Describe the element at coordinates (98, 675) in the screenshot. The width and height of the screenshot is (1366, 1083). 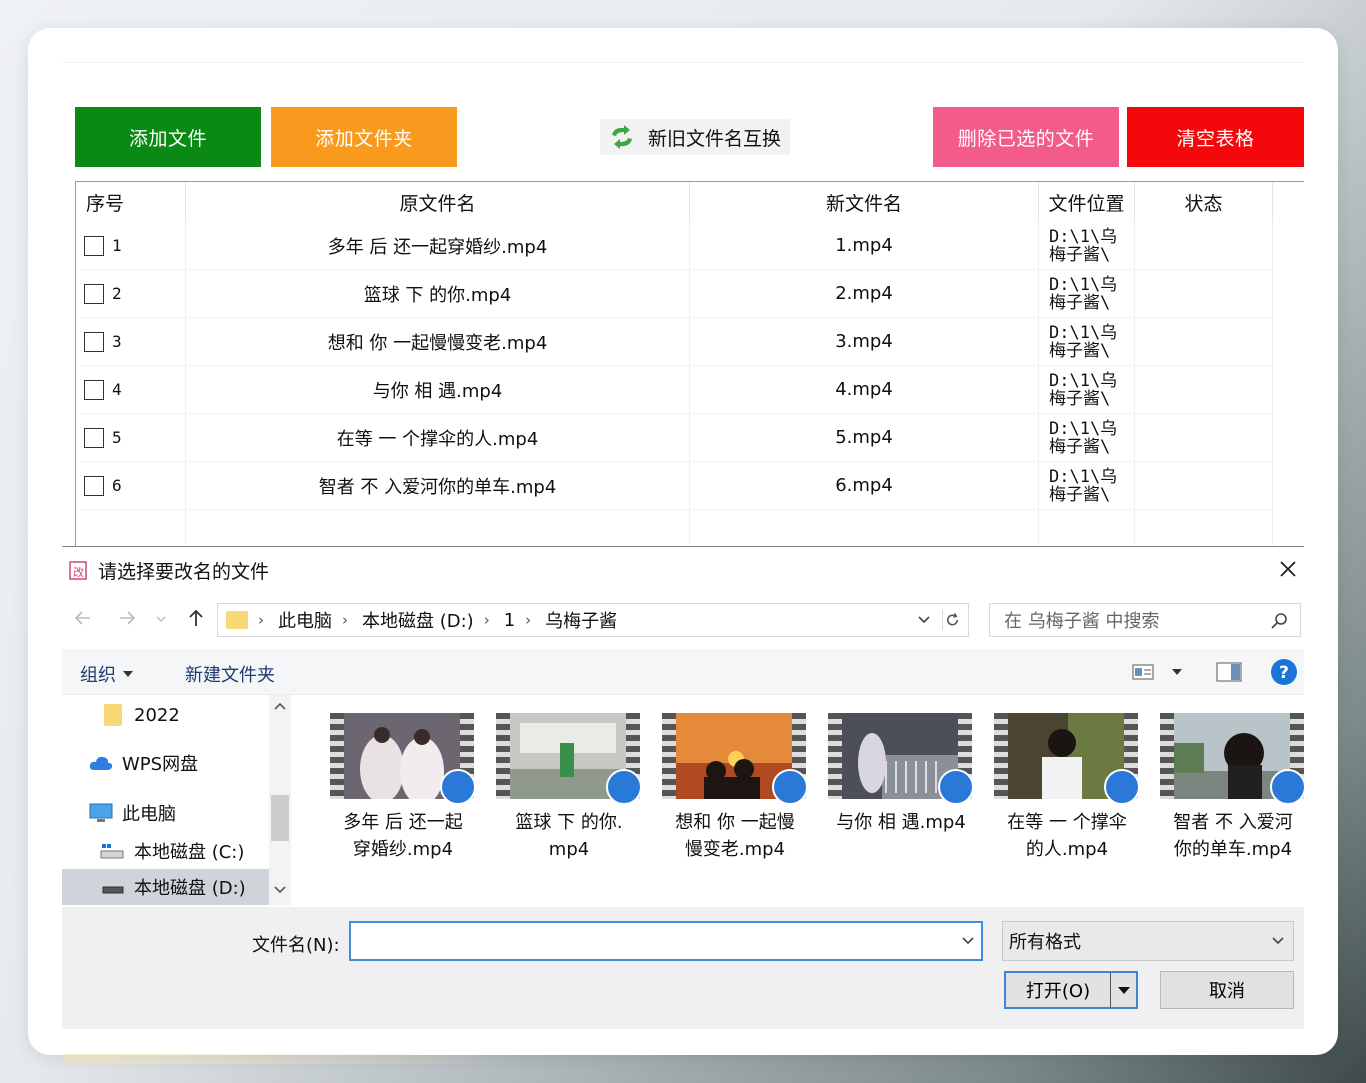
I see `organize-label: 组织` at that location.